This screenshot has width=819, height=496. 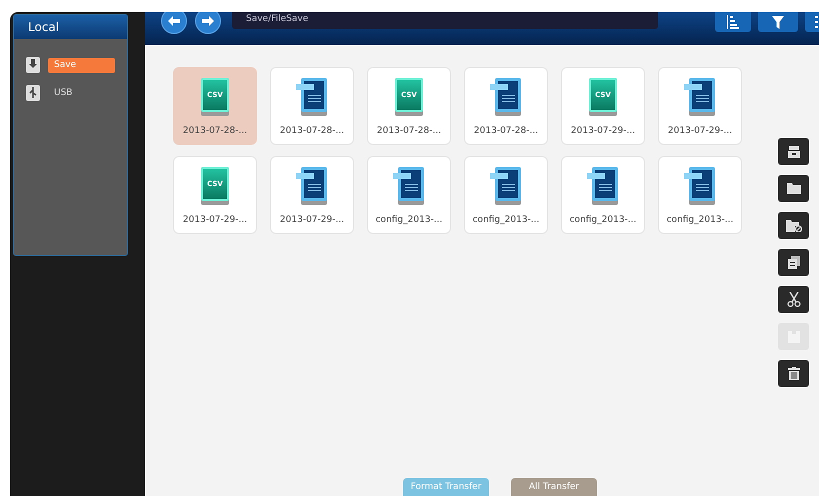 What do you see at coordinates (33, 65) in the screenshot?
I see `save-drive-icon` at bounding box center [33, 65].